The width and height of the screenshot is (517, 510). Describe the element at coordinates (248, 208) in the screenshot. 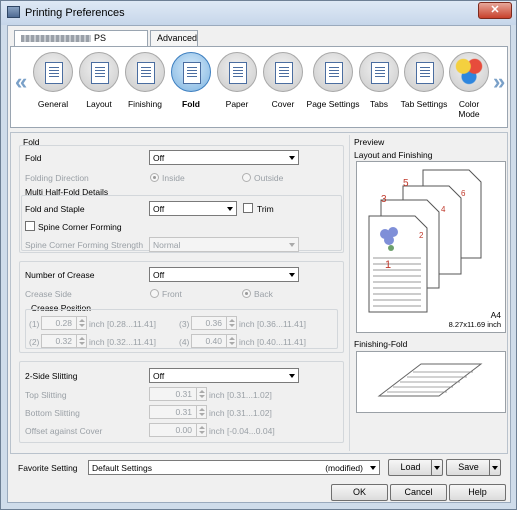

I see `trim-checkbox` at that location.